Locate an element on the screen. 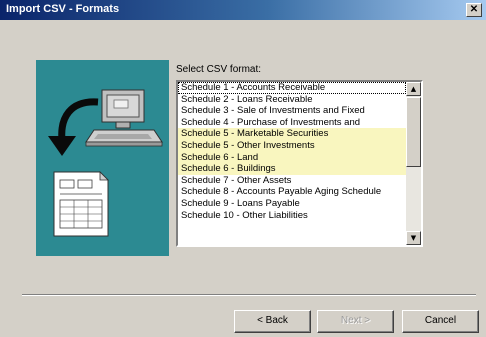  close-icon: ✕ is located at coordinates (474, 9).